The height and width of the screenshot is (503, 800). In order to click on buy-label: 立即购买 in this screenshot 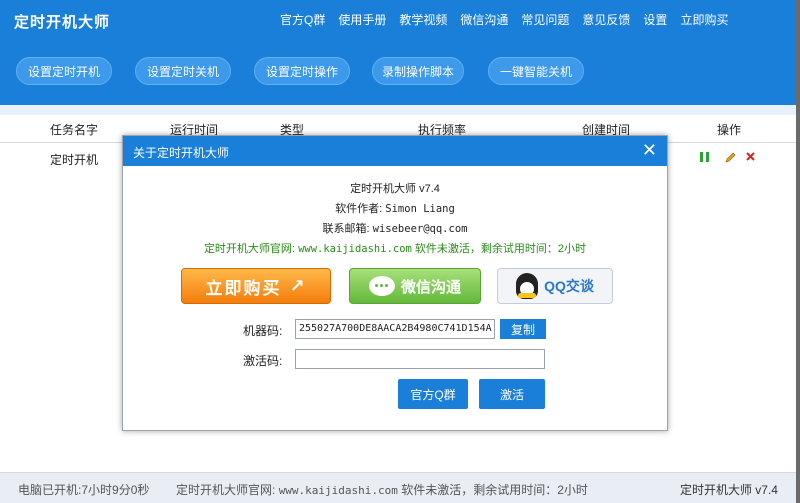, I will do `click(243, 288)`.